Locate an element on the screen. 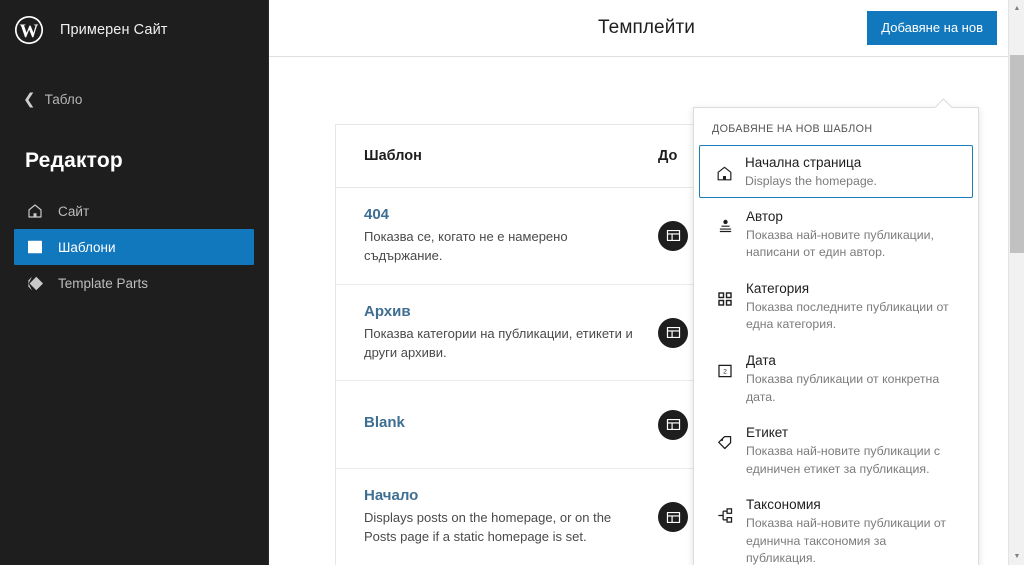 Image resolution: width=1024 pixels, height=565 pixels. sidebar-item-site: Сайт is located at coordinates (134, 211).